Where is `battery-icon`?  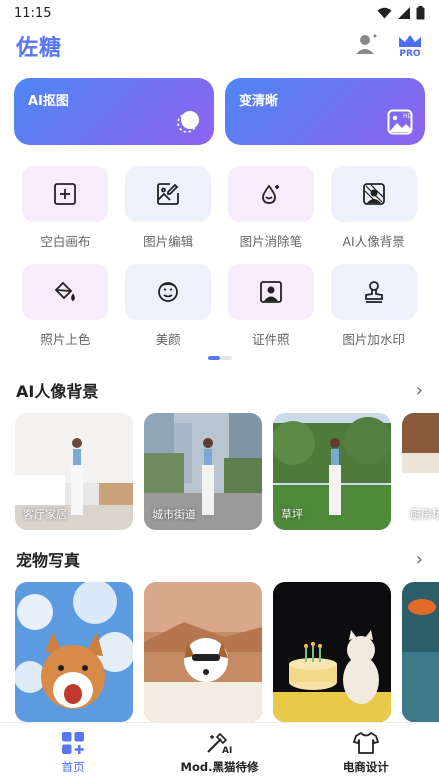
battery-icon is located at coordinates (420, 13).